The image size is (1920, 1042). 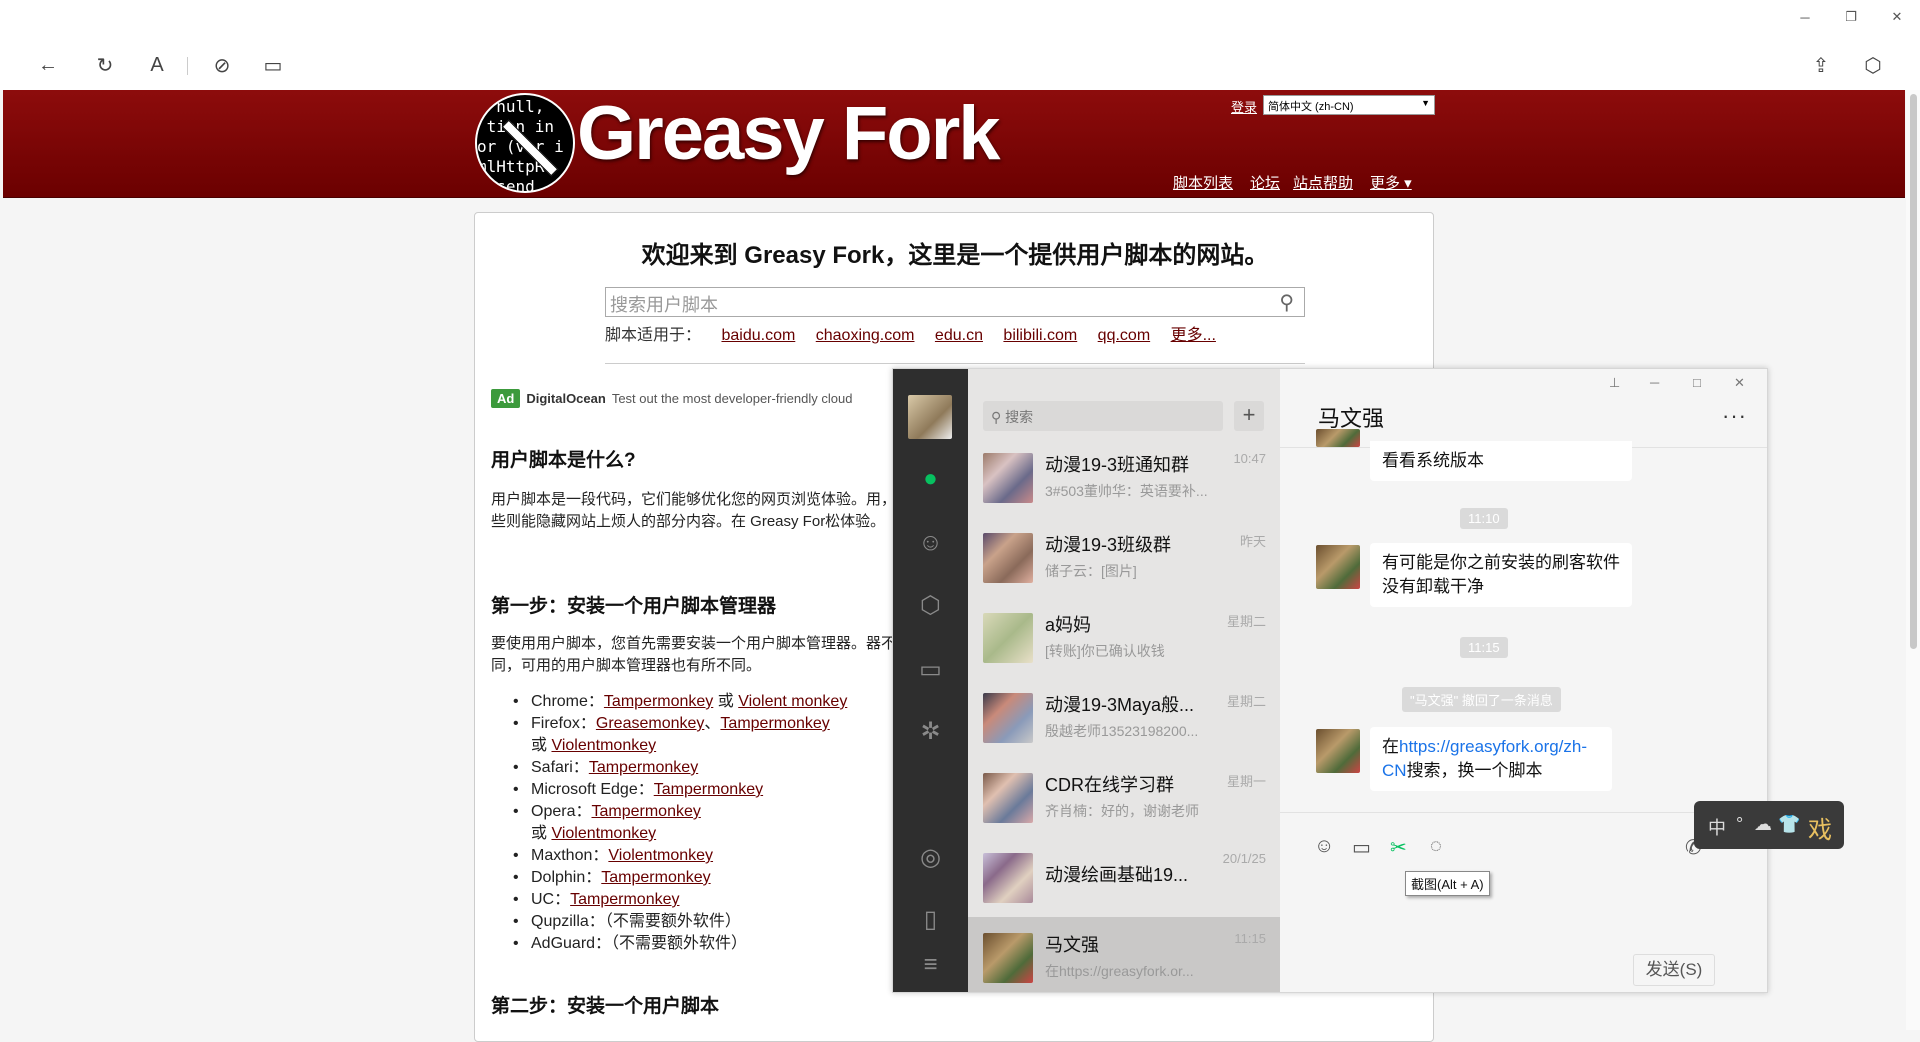 What do you see at coordinates (650, 723) in the screenshot?
I see `manager-link: Greasemonkey` at bounding box center [650, 723].